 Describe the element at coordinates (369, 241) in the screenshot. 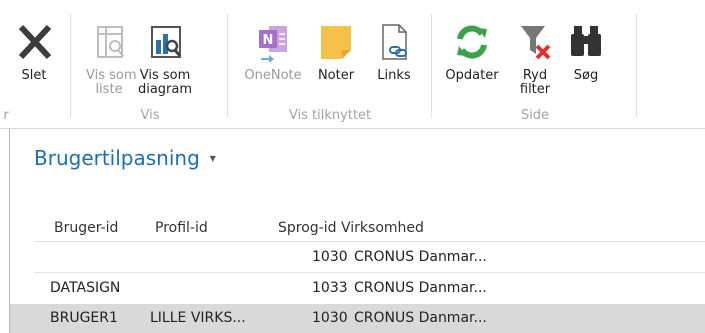

I see `header-separator` at that location.